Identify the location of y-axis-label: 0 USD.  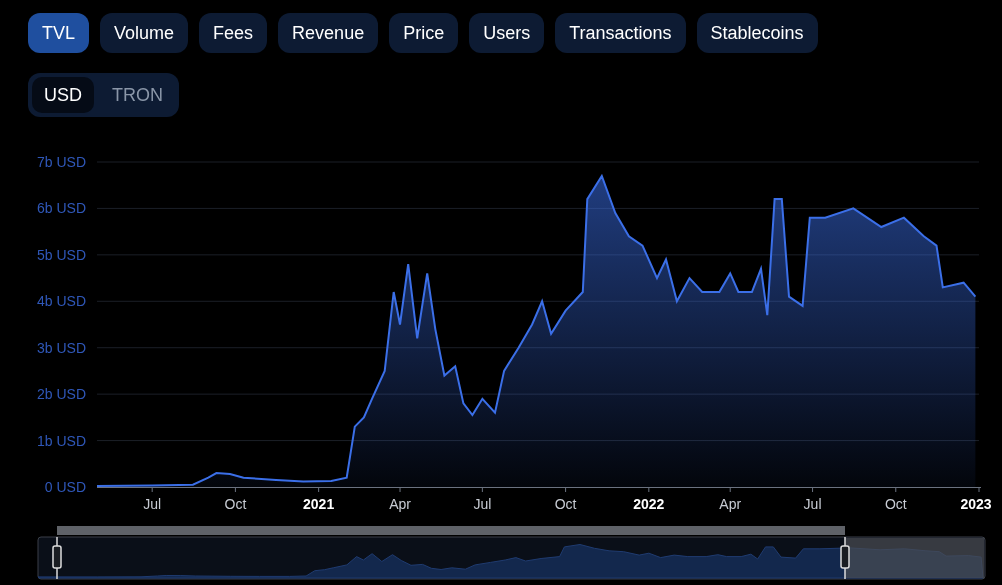
(65, 487).